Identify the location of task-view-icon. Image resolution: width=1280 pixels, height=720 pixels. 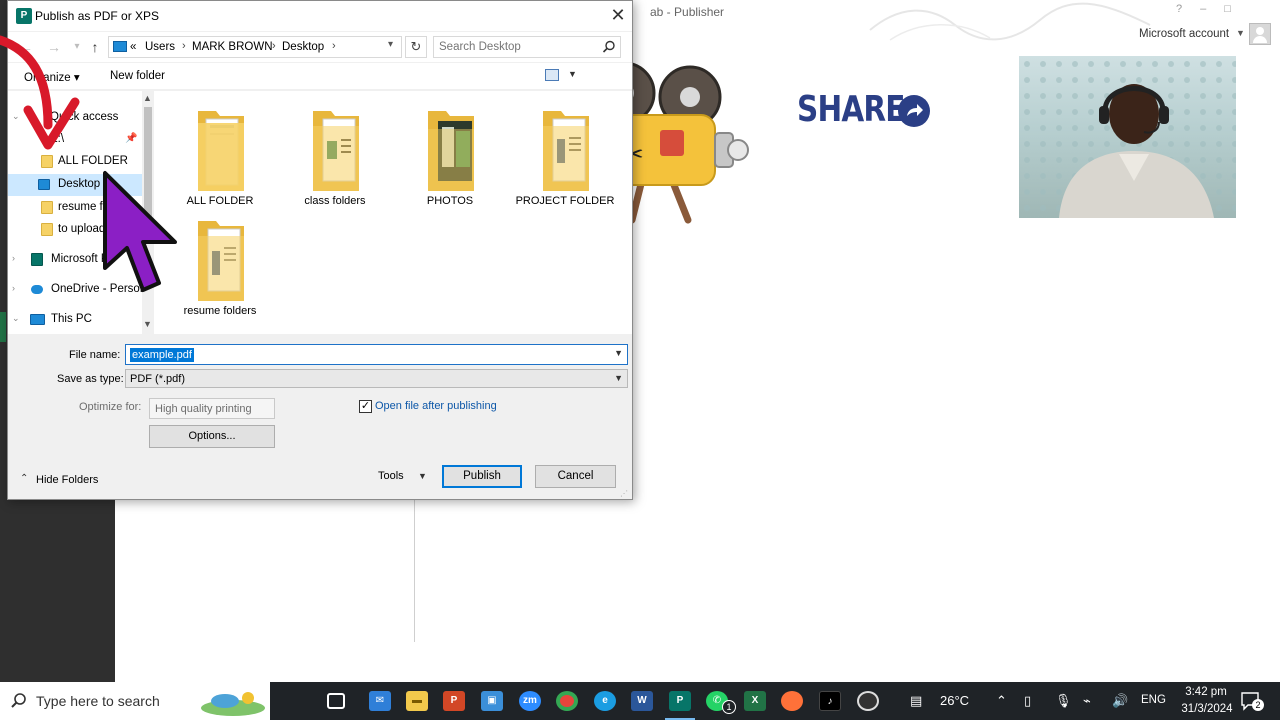
(336, 701).